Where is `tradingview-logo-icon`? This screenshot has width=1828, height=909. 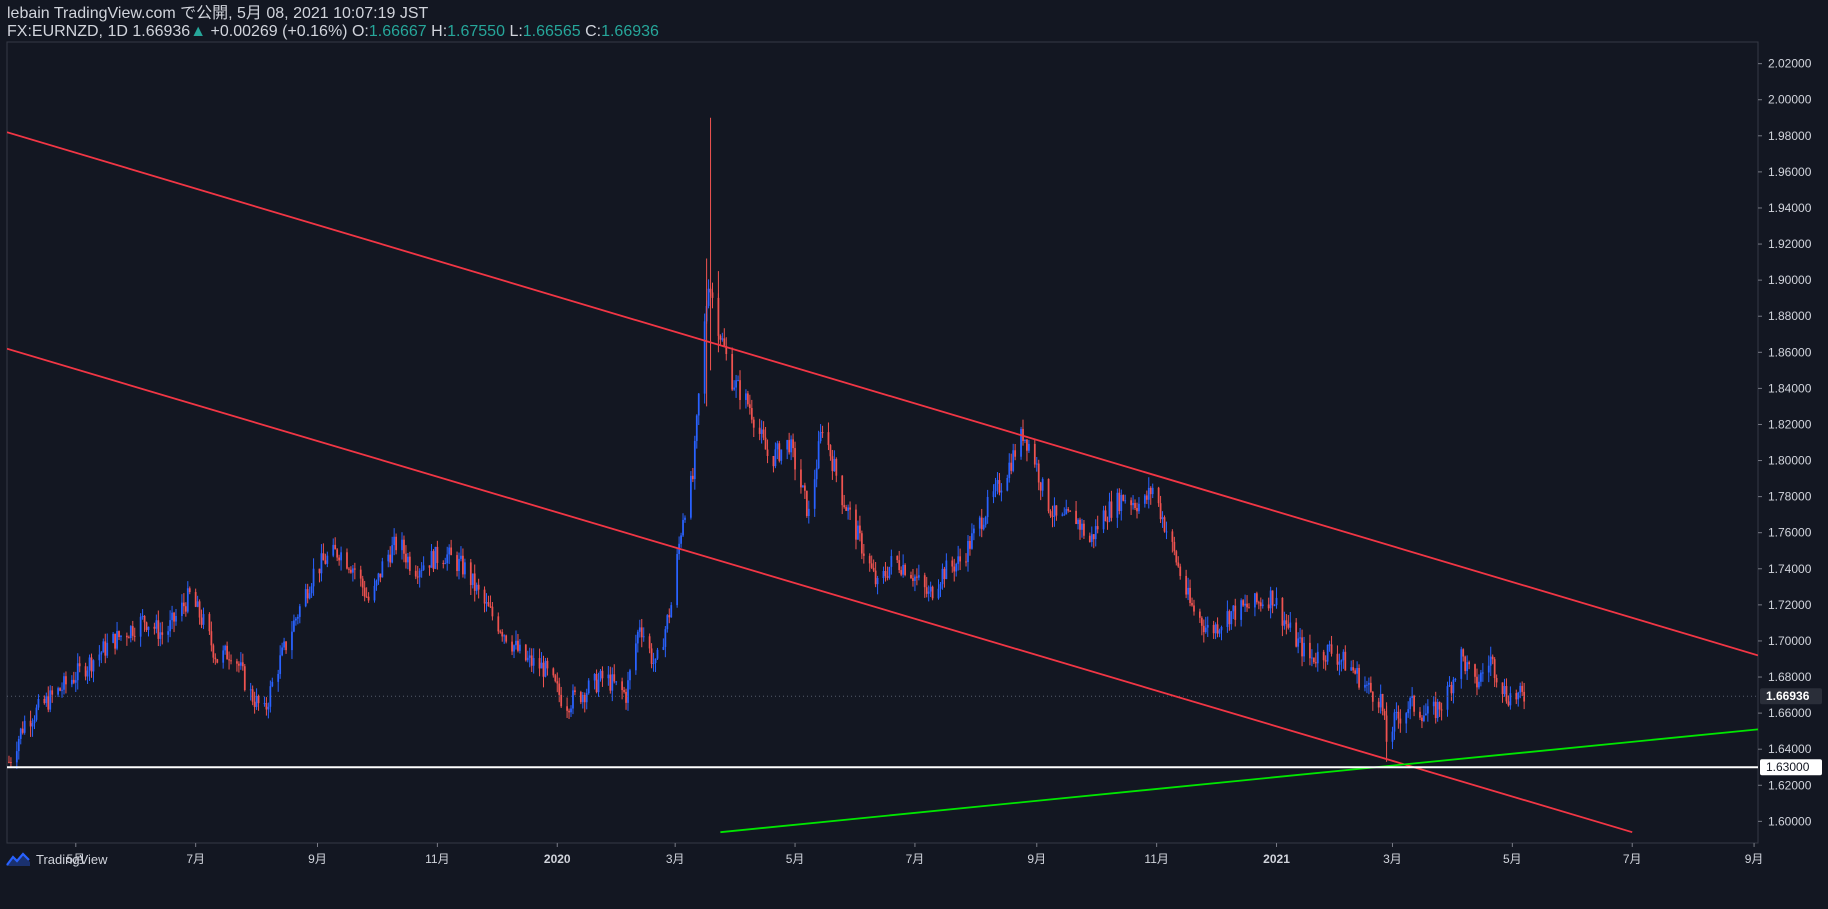 tradingview-logo-icon is located at coordinates (18, 859).